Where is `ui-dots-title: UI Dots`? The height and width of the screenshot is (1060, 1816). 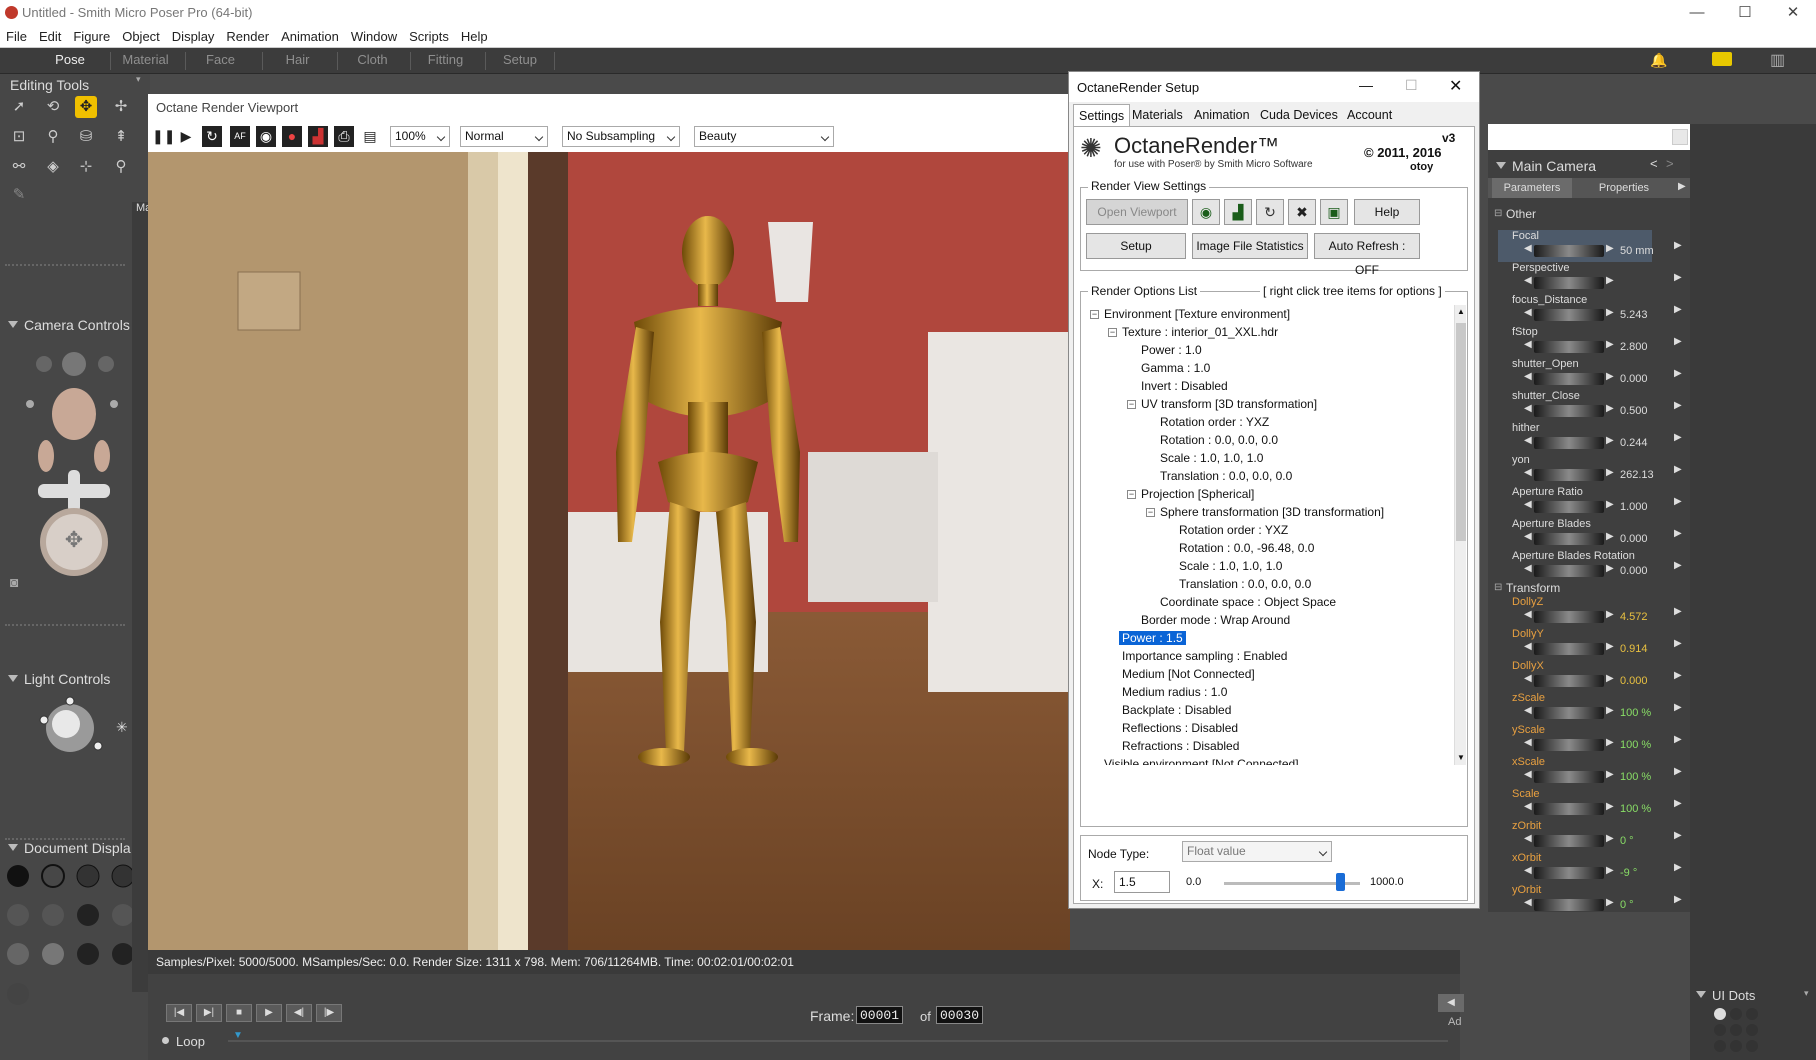 ui-dots-title: UI Dots is located at coordinates (1725, 995).